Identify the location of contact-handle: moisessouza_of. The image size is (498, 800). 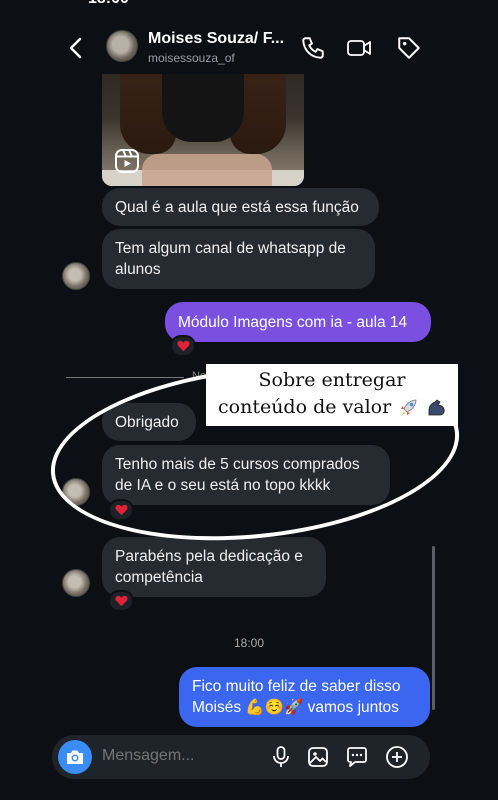
(191, 58).